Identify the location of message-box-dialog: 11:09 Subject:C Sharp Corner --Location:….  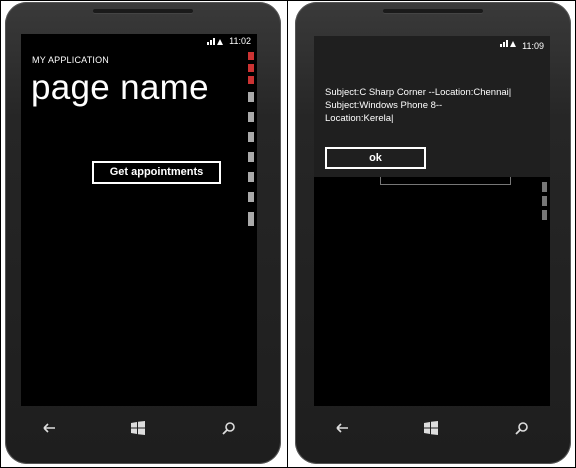
(432, 106).